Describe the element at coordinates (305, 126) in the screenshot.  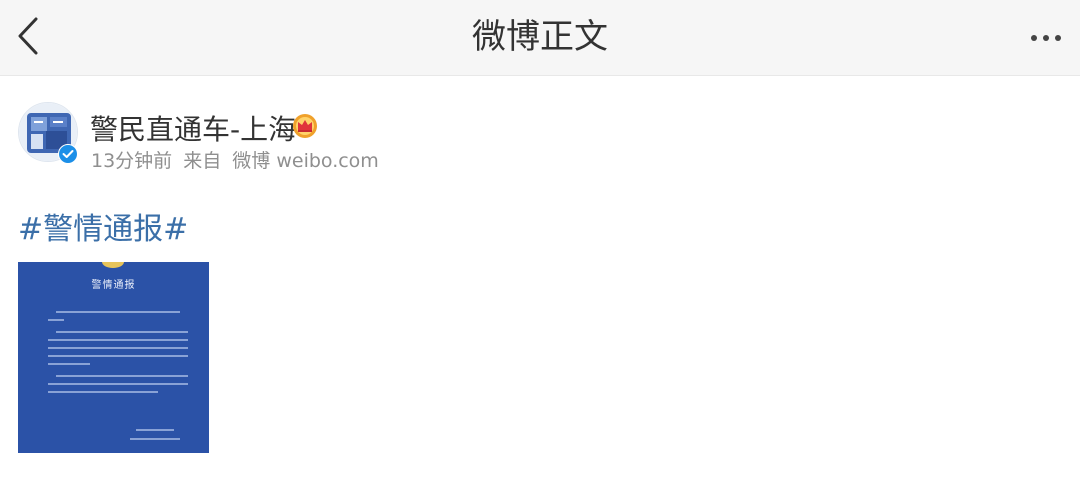
I see `crown-badge-icon` at that location.